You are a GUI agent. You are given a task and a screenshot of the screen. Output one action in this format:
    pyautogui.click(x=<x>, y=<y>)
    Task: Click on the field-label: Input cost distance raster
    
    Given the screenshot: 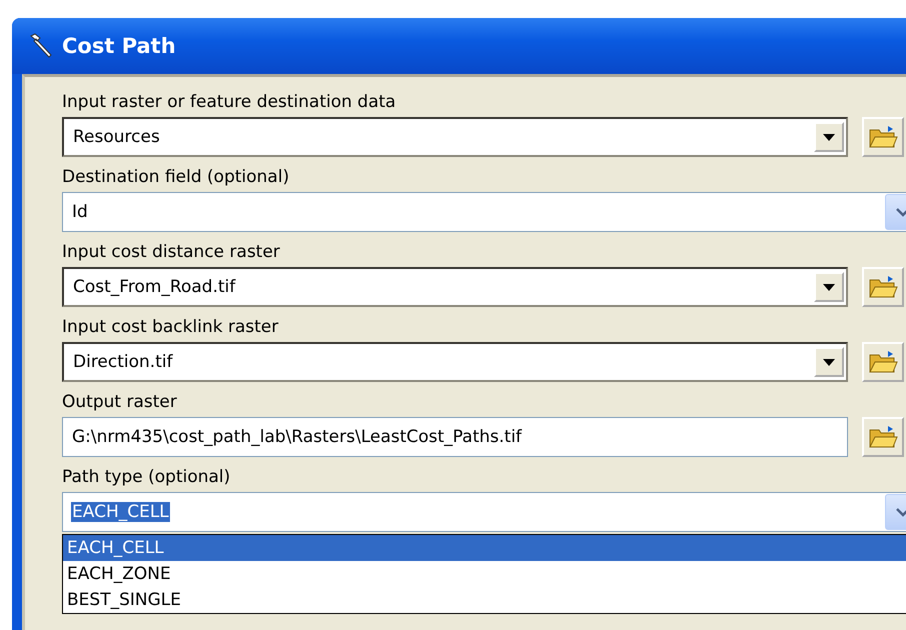 What is the action you would take?
    pyautogui.click(x=171, y=252)
    